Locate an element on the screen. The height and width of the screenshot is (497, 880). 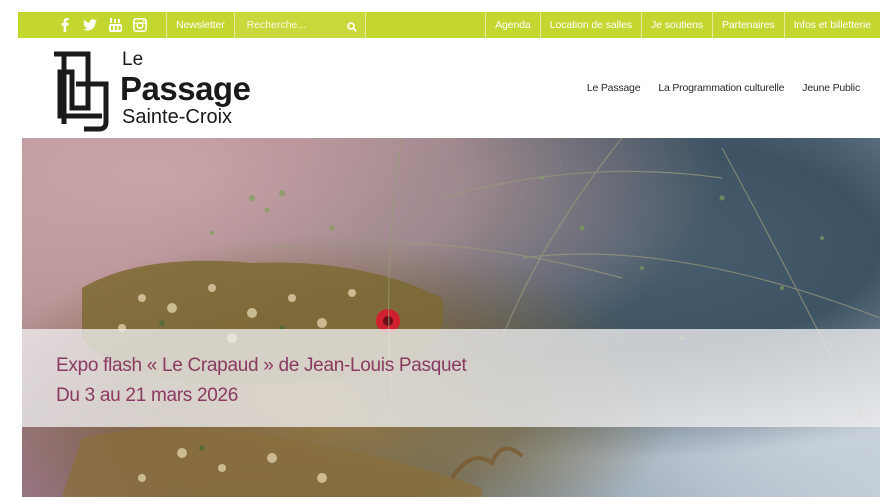
newsletter-link: Newsletter is located at coordinates (200, 25).